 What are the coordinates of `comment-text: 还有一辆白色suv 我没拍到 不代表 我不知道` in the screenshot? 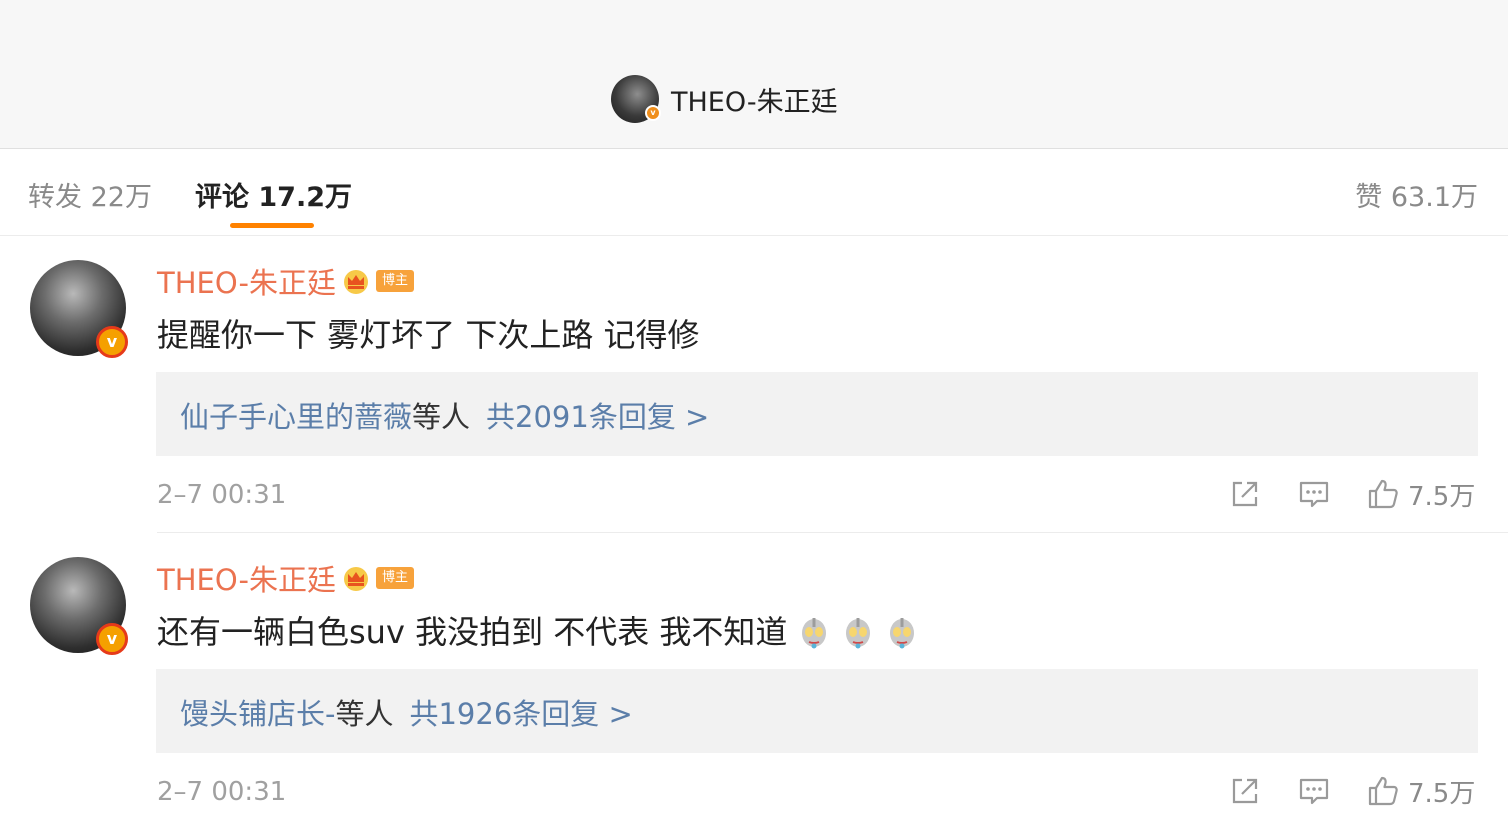 It's located at (472, 632).